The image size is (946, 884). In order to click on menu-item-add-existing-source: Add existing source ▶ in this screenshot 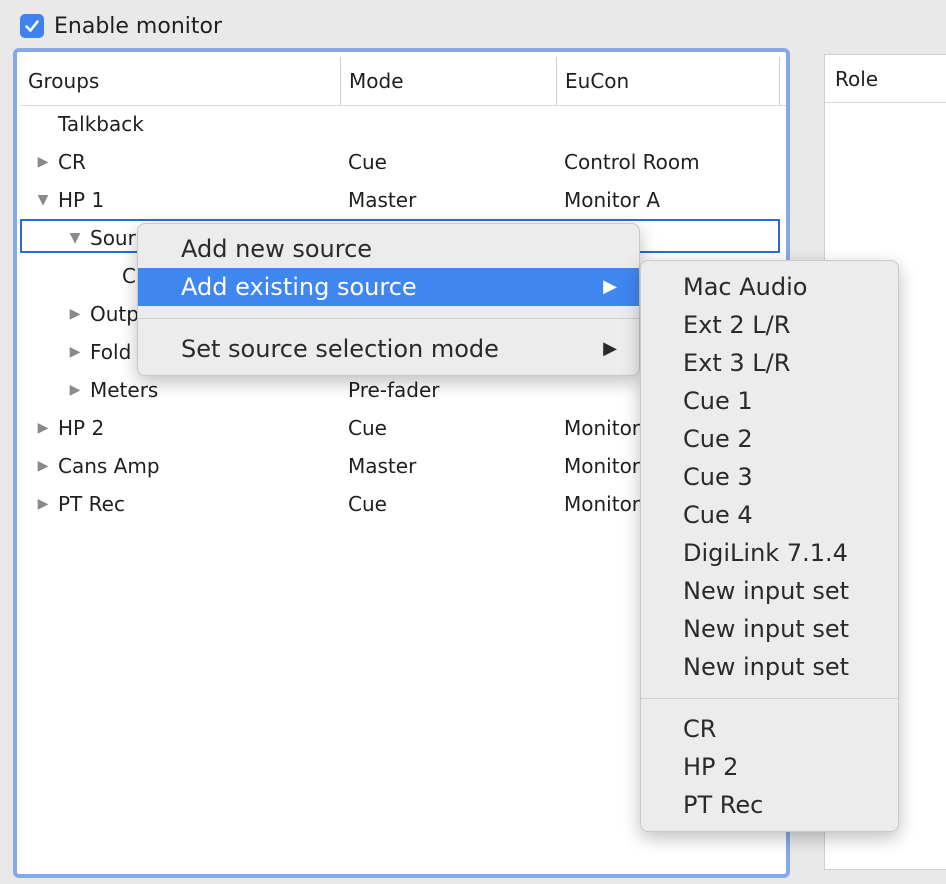, I will do `click(388, 287)`.